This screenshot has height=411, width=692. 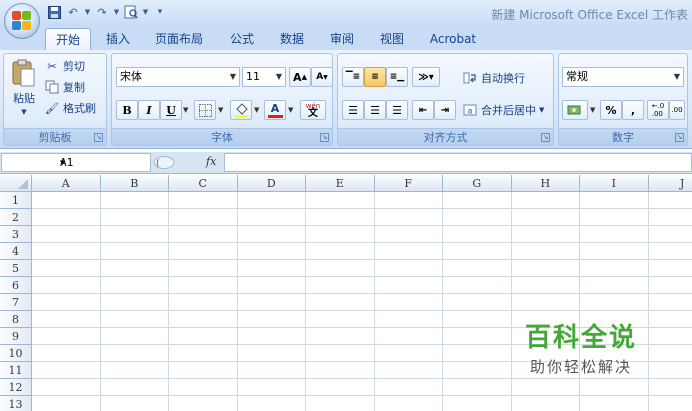 I want to click on row-header: 4, so click(x=16, y=251).